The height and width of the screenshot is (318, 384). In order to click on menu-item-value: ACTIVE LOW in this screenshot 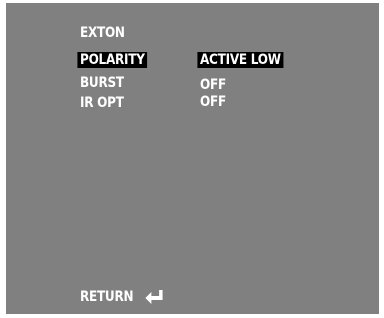, I will do `click(240, 60)`.